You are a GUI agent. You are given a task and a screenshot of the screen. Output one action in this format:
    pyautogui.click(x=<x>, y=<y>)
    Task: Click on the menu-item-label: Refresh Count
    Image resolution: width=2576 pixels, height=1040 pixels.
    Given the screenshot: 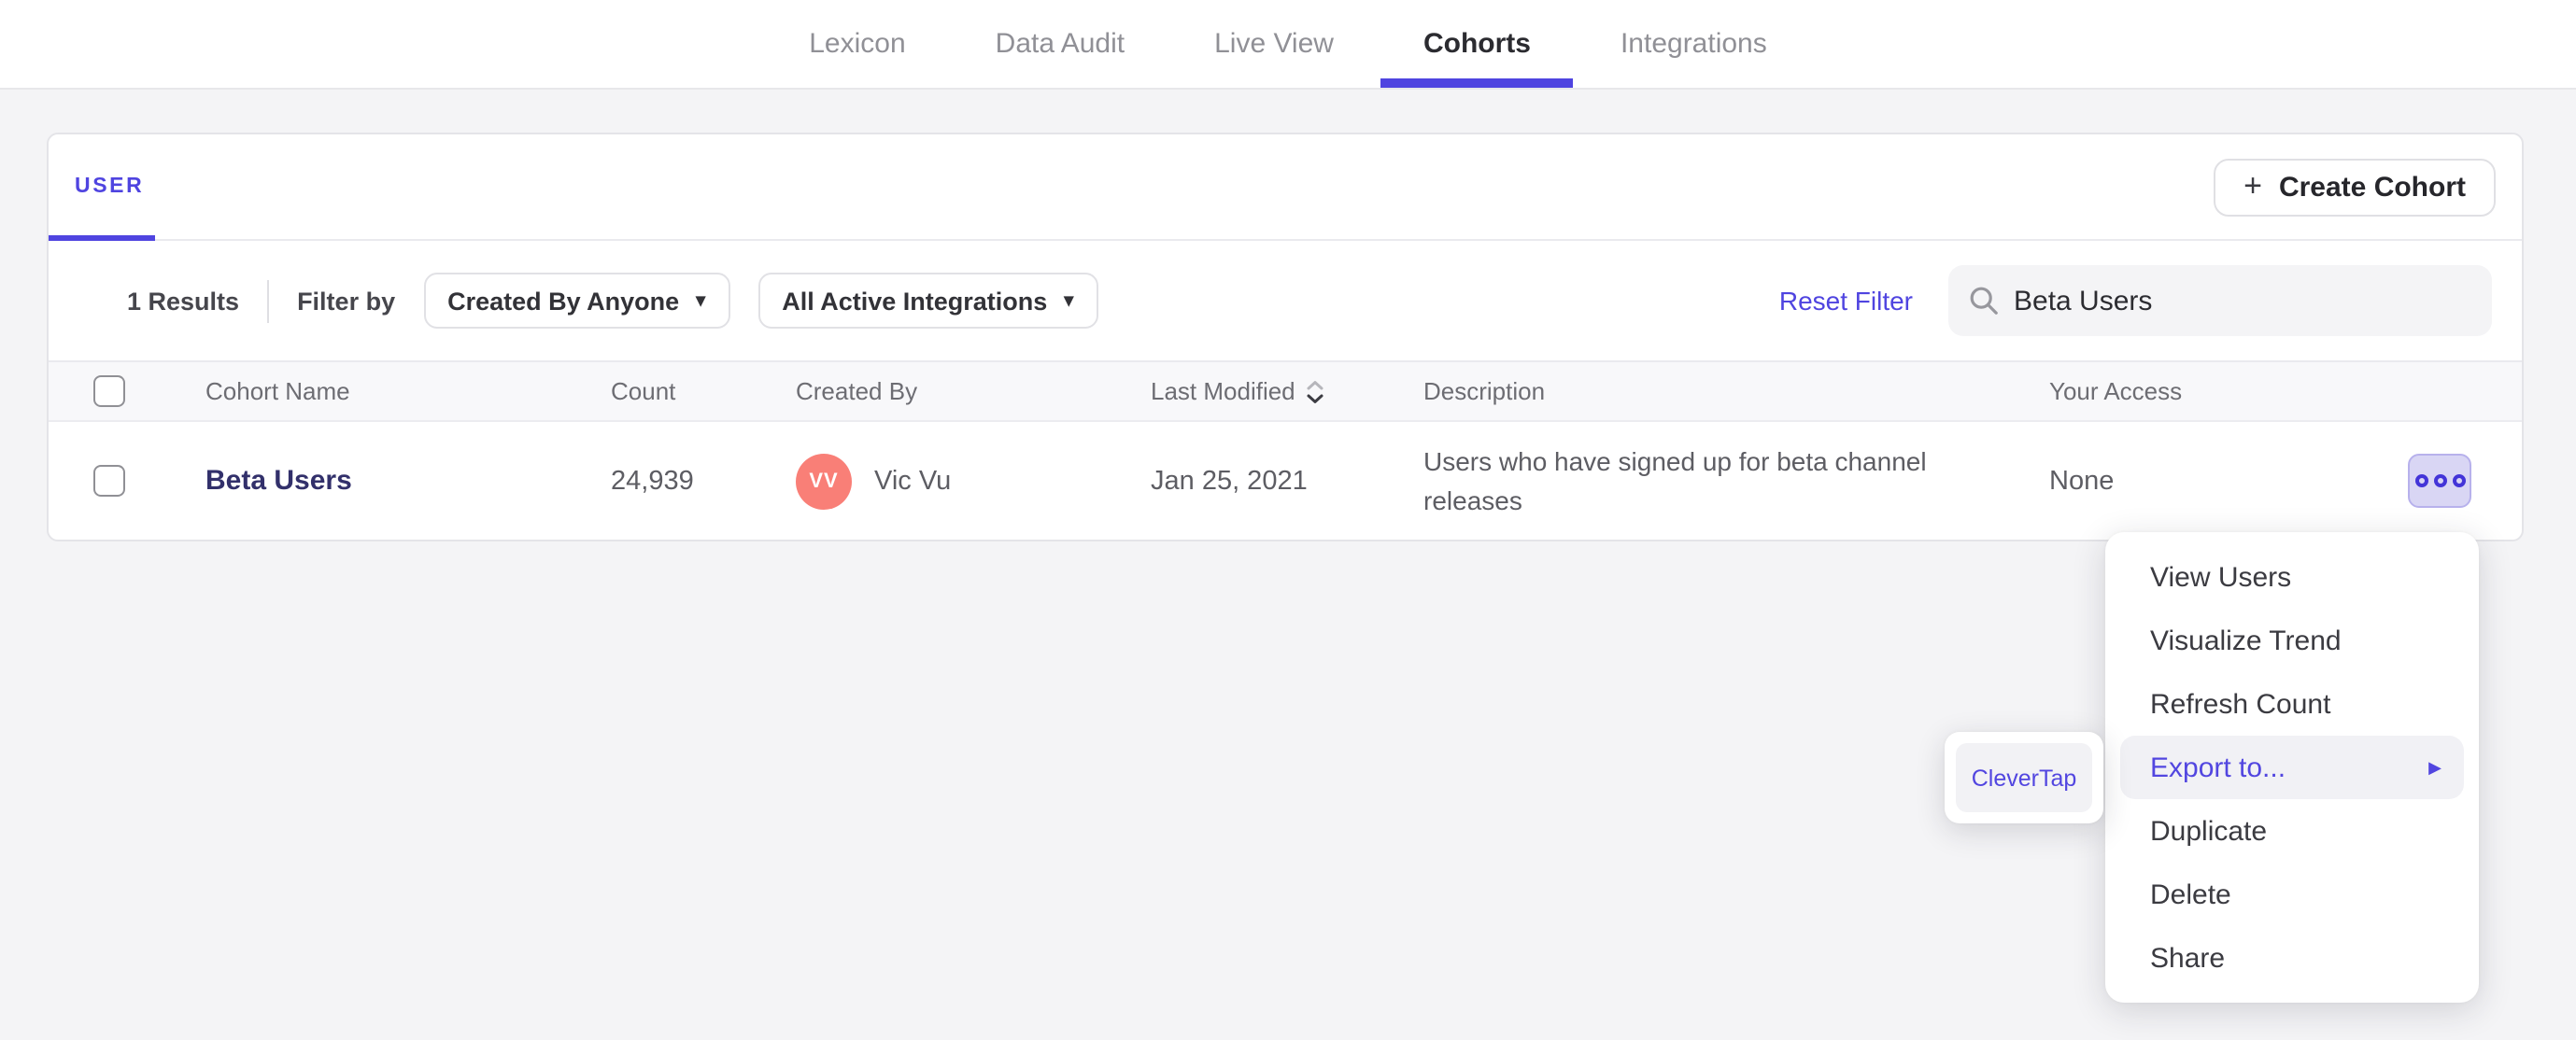 What is the action you would take?
    pyautogui.click(x=2240, y=704)
    